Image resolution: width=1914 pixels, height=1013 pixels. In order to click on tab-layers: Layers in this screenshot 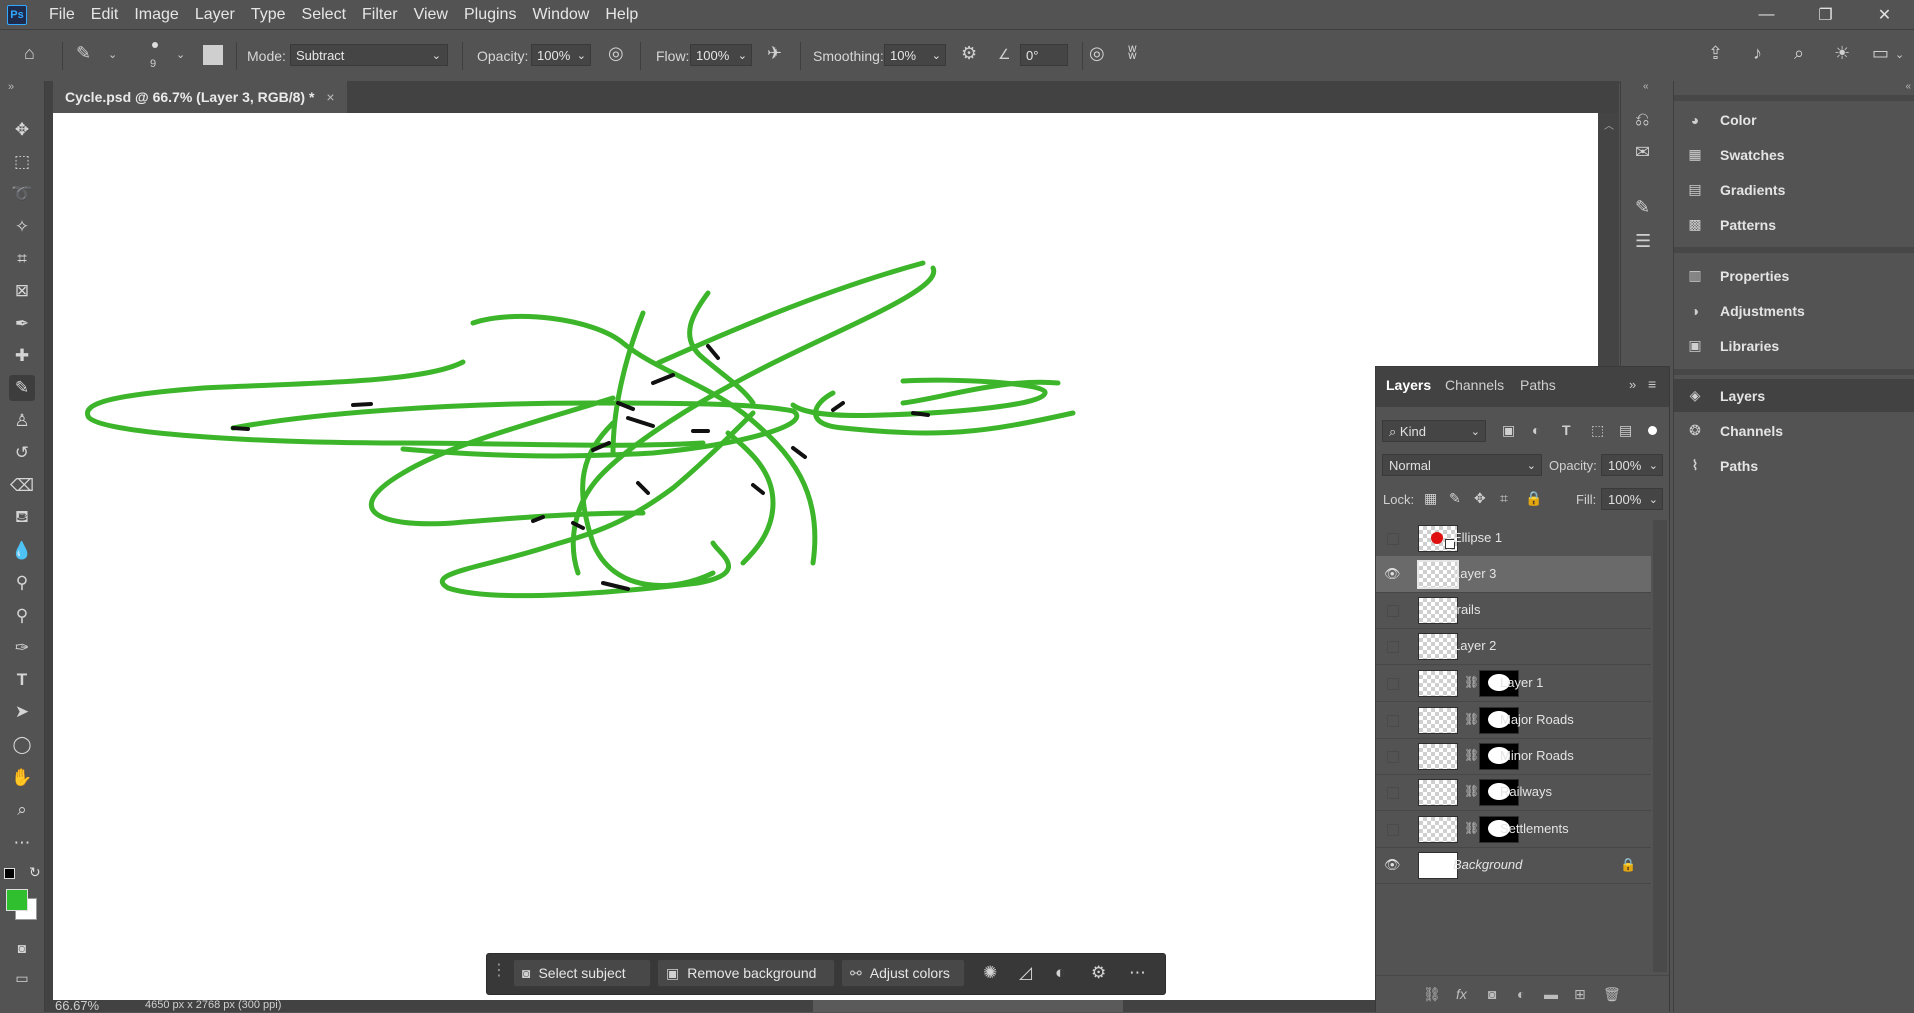, I will do `click(1408, 385)`.